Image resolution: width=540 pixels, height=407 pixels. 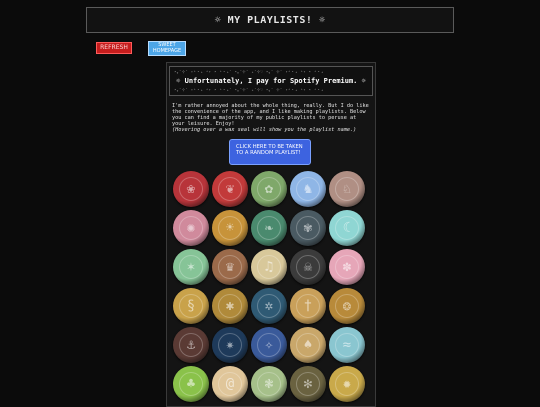 I want to click on wax-seal-link: ♣, so click(x=191, y=384).